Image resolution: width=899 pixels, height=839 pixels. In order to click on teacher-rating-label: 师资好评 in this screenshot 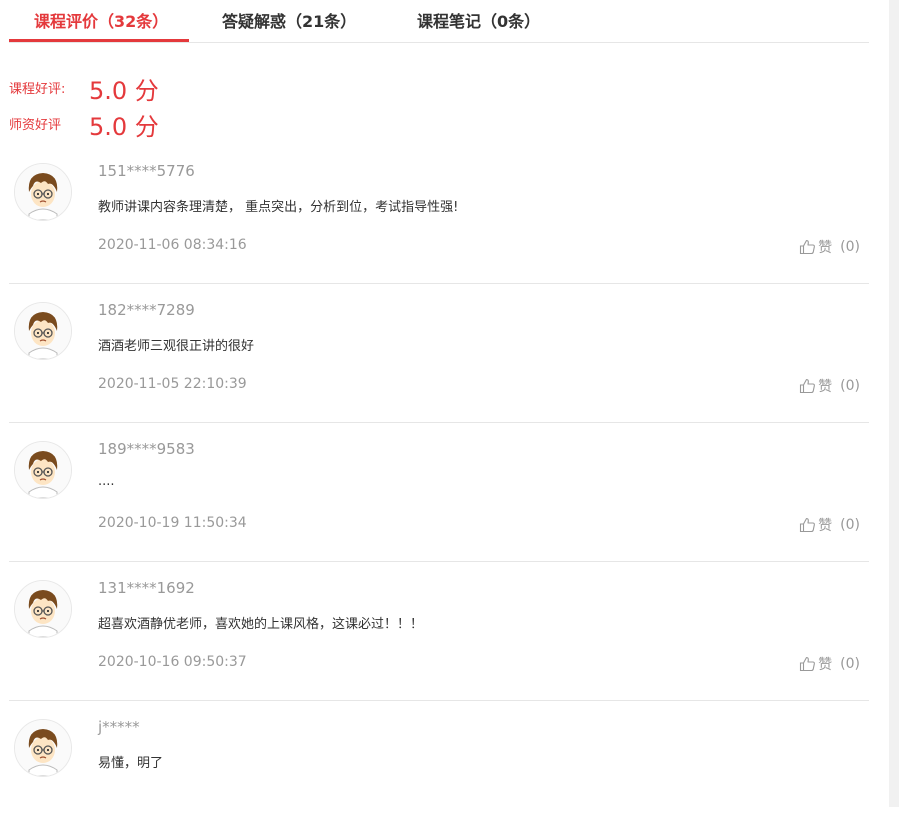, I will do `click(35, 125)`.